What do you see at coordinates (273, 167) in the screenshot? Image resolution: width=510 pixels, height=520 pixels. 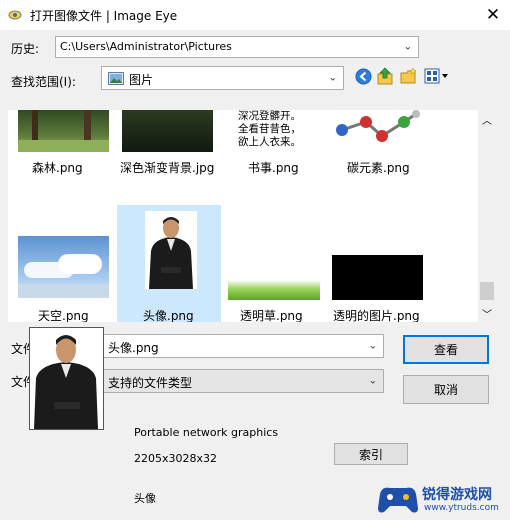 I see `file-name: 书事.png` at bounding box center [273, 167].